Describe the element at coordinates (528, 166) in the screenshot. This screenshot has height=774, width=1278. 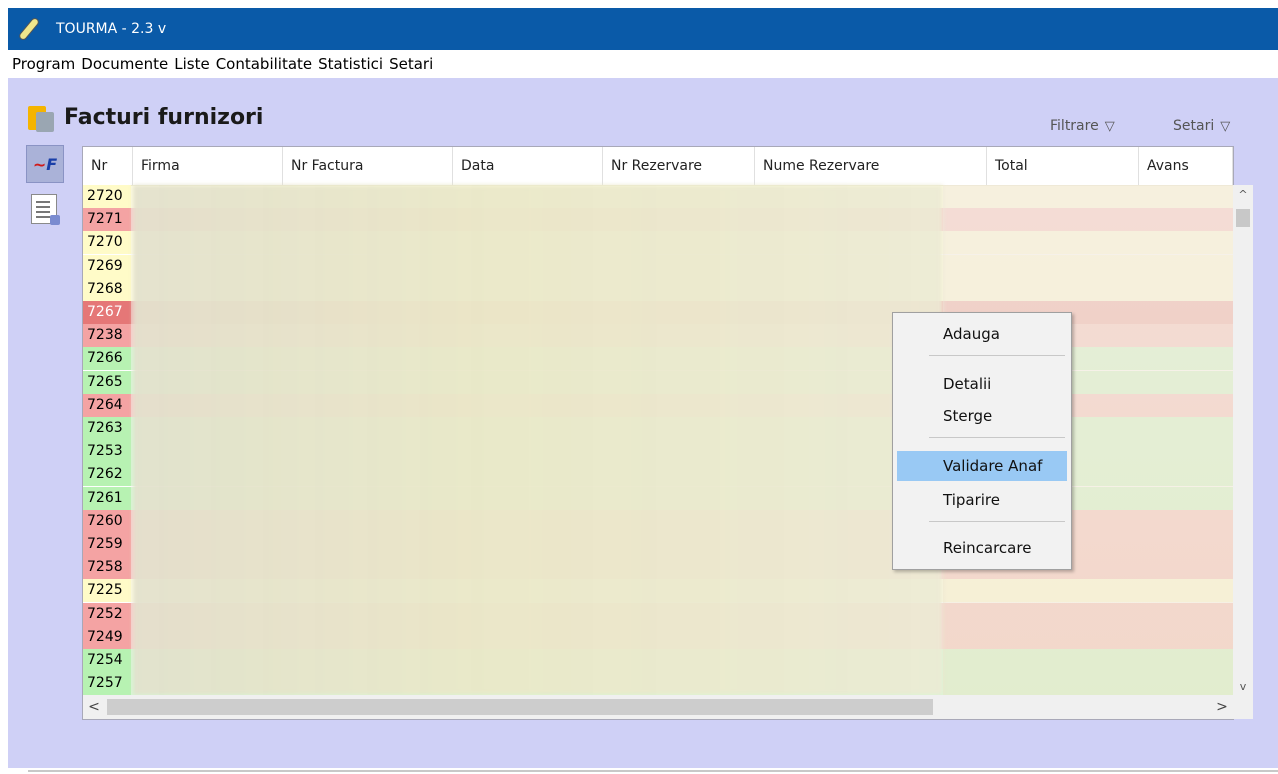
I see `column-header-data: Data` at that location.